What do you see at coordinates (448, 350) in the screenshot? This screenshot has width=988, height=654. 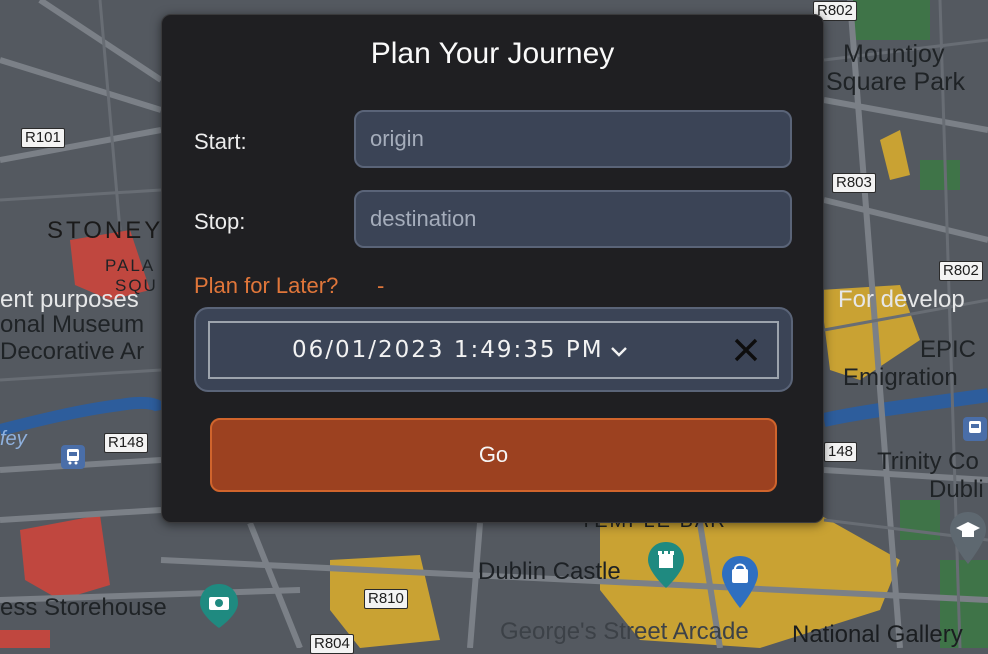 I see `datetime-value: 06/01/2023 1:49:35 PM` at bounding box center [448, 350].